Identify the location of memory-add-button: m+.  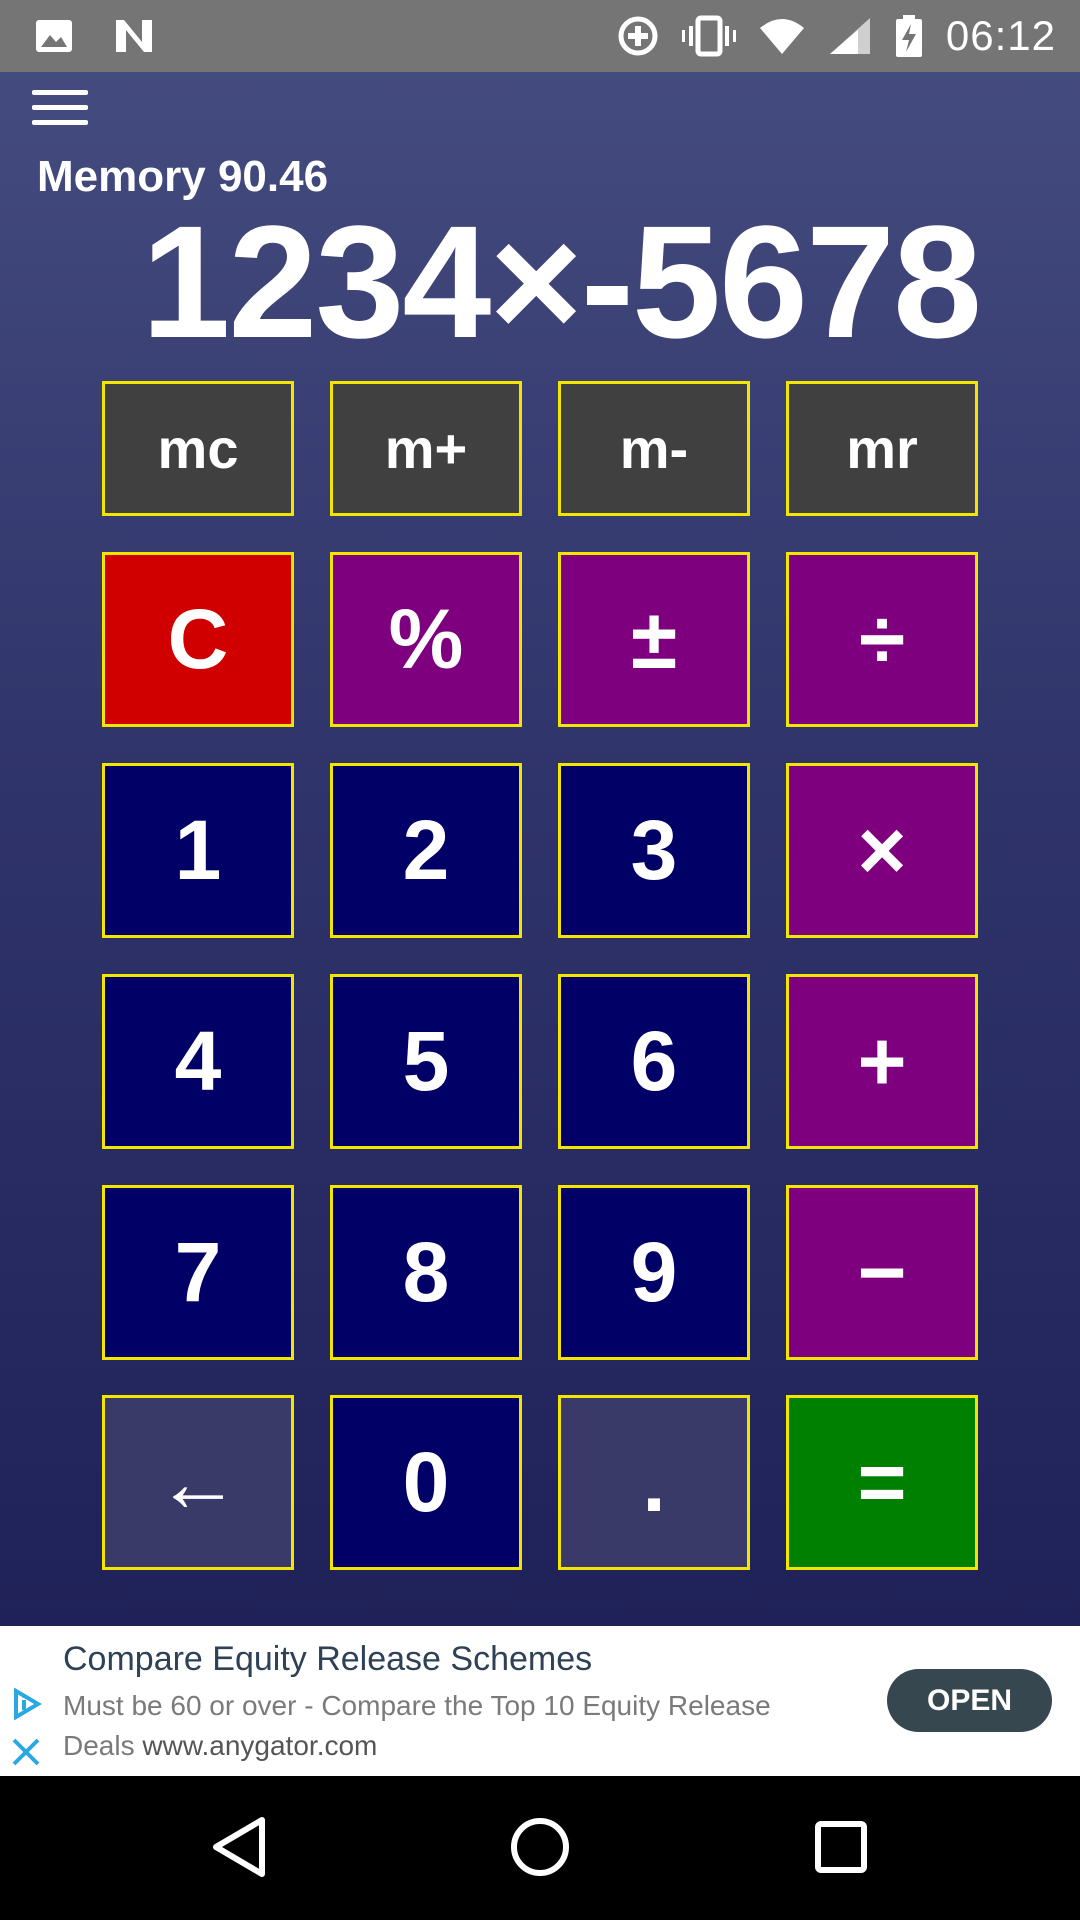
(426, 448).